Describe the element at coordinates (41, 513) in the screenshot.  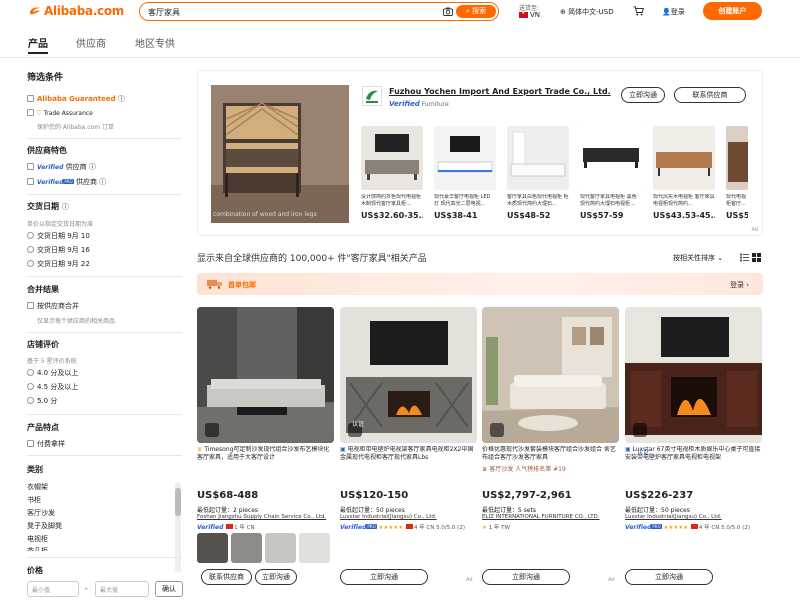
I see `category-item: 客厅沙发` at that location.